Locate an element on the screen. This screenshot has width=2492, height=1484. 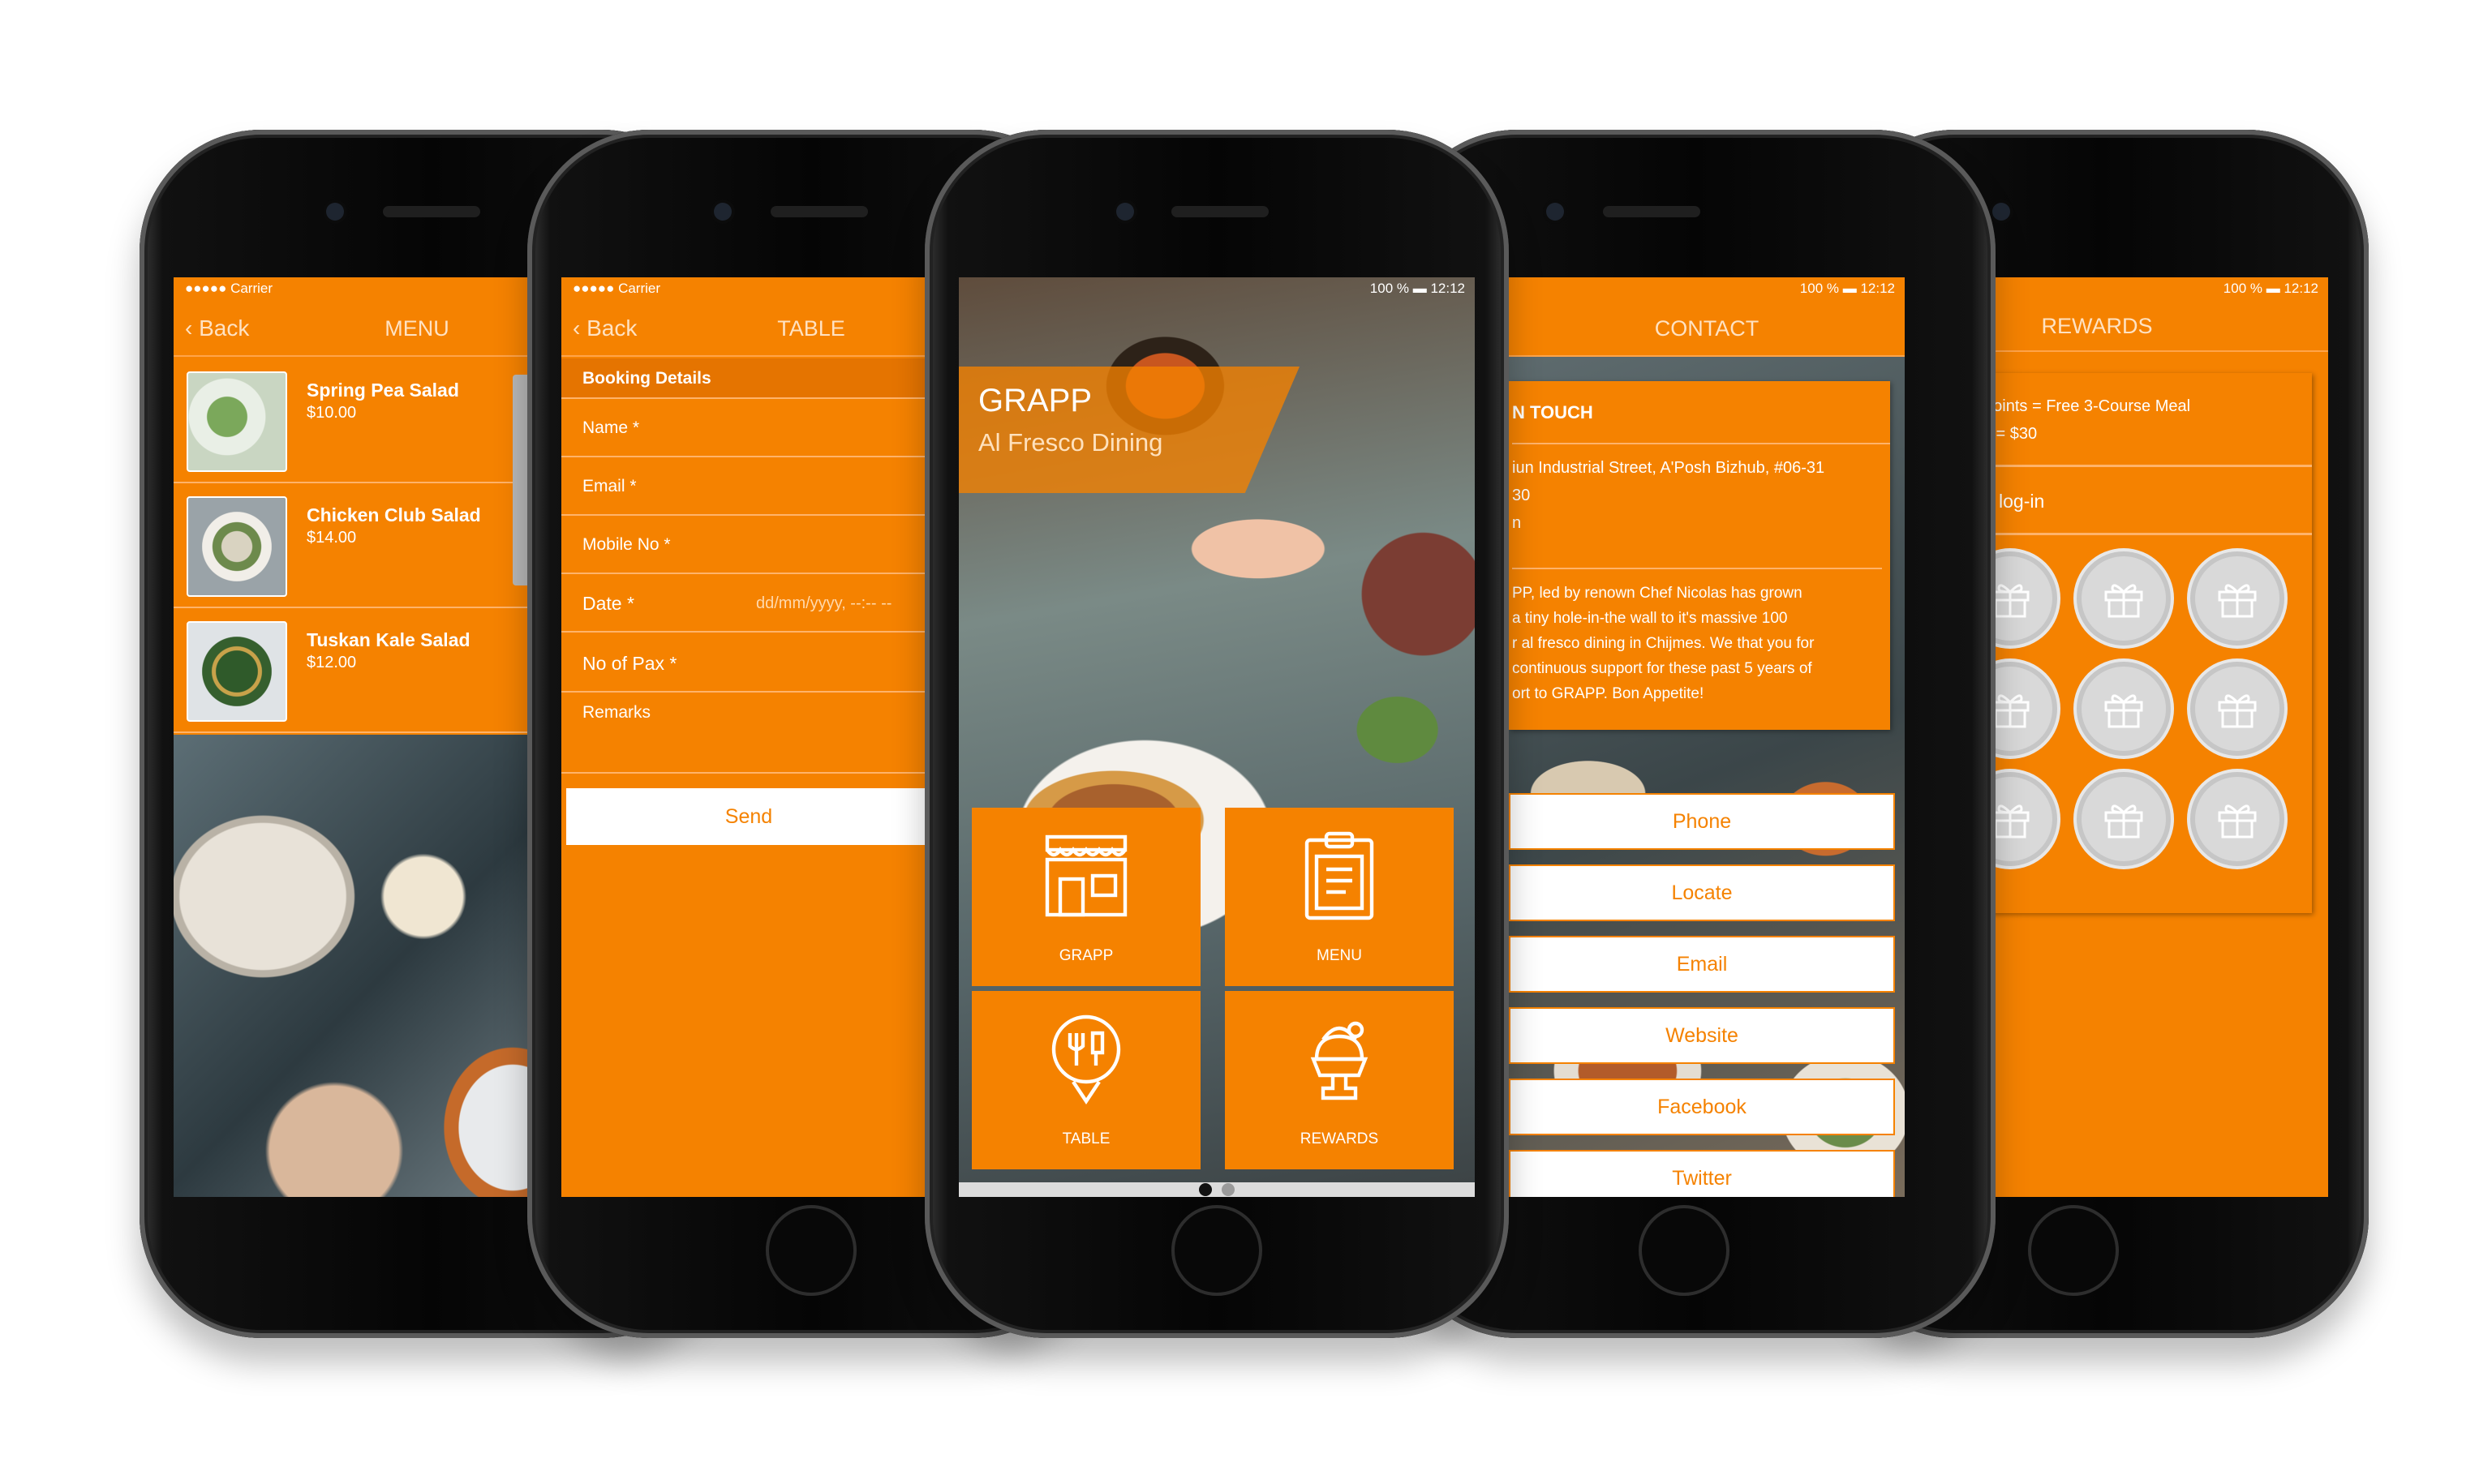
date-label: Date * is located at coordinates (608, 603).